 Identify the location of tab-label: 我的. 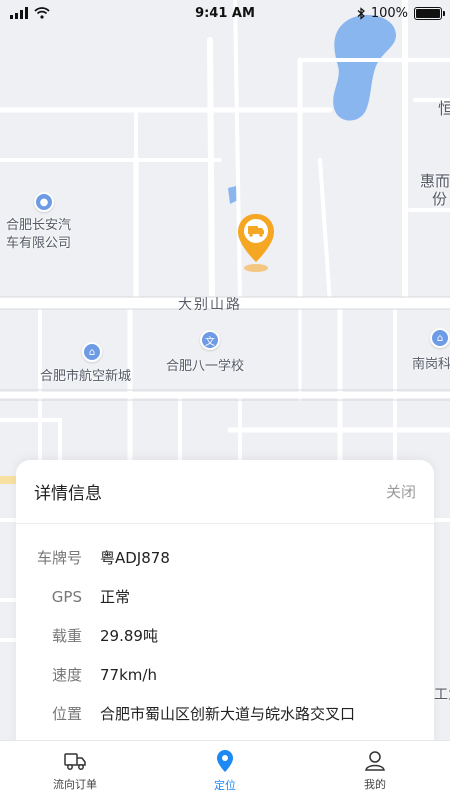
(375, 784).